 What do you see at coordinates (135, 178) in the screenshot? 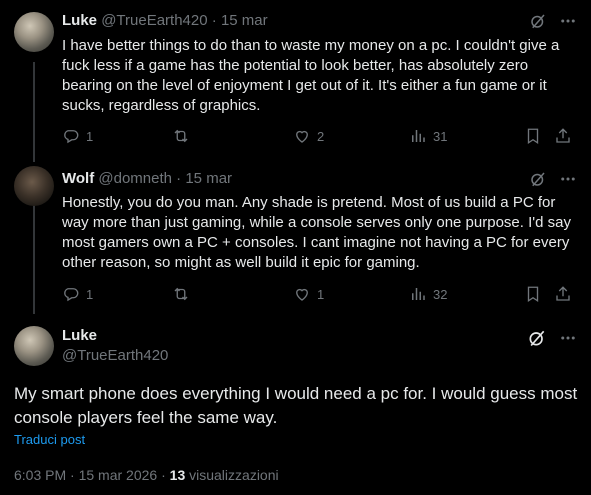
I see `author-handle: @domneth` at bounding box center [135, 178].